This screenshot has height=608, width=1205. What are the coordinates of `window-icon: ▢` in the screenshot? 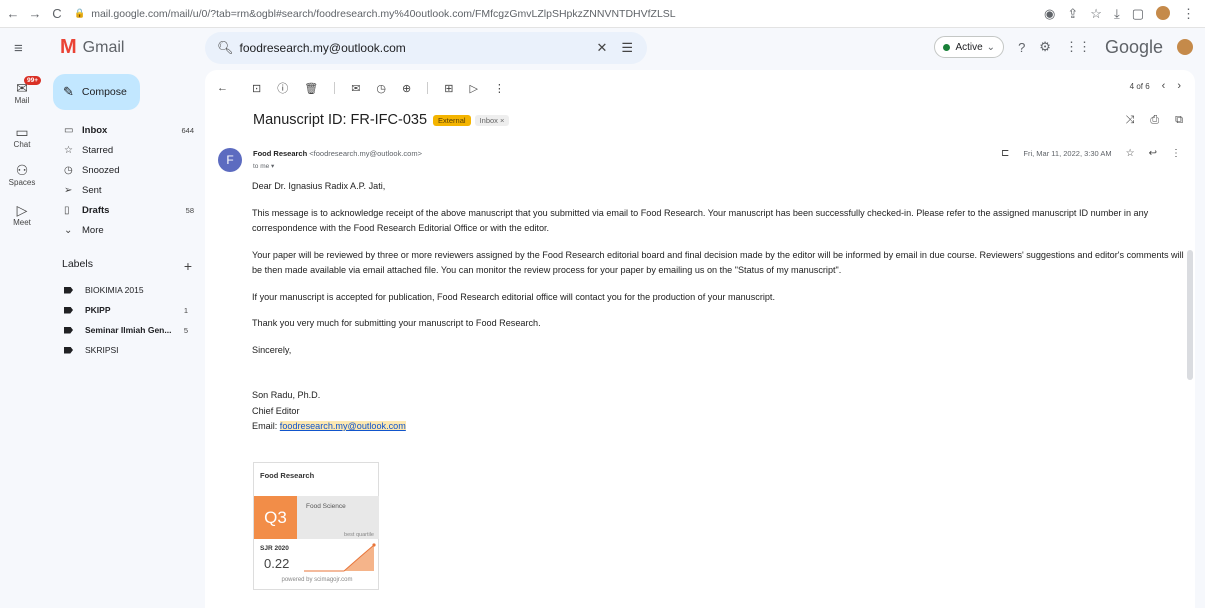 It's located at (1138, 14).